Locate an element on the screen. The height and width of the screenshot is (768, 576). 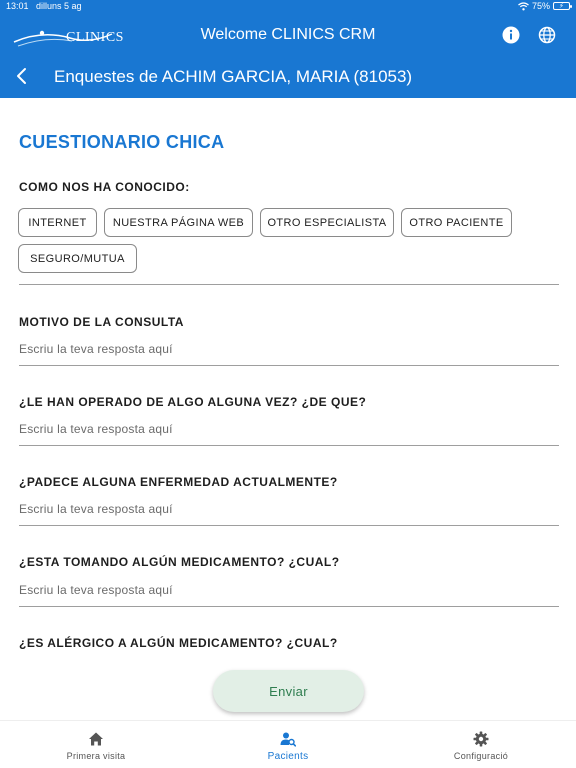
option-website: NUESTRA PÁGINA WEB is located at coordinates (178, 222).